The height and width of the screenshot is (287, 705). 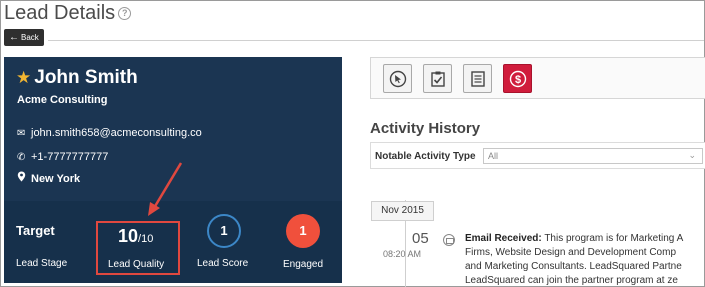 I want to click on lead-quality-label: Lead Quality, so click(x=136, y=264).